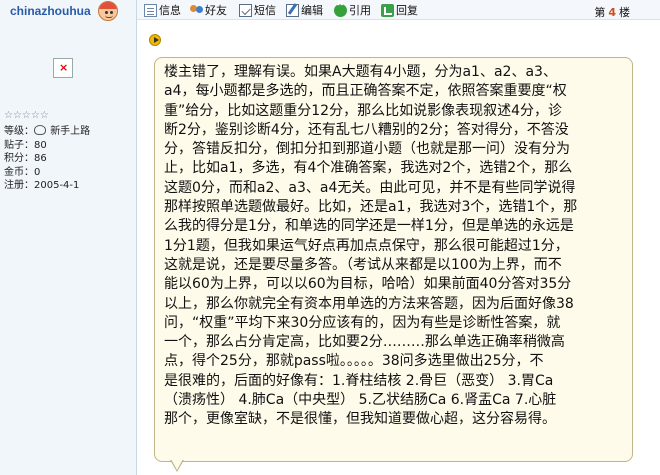  I want to click on floor-prefix: 第, so click(600, 12).